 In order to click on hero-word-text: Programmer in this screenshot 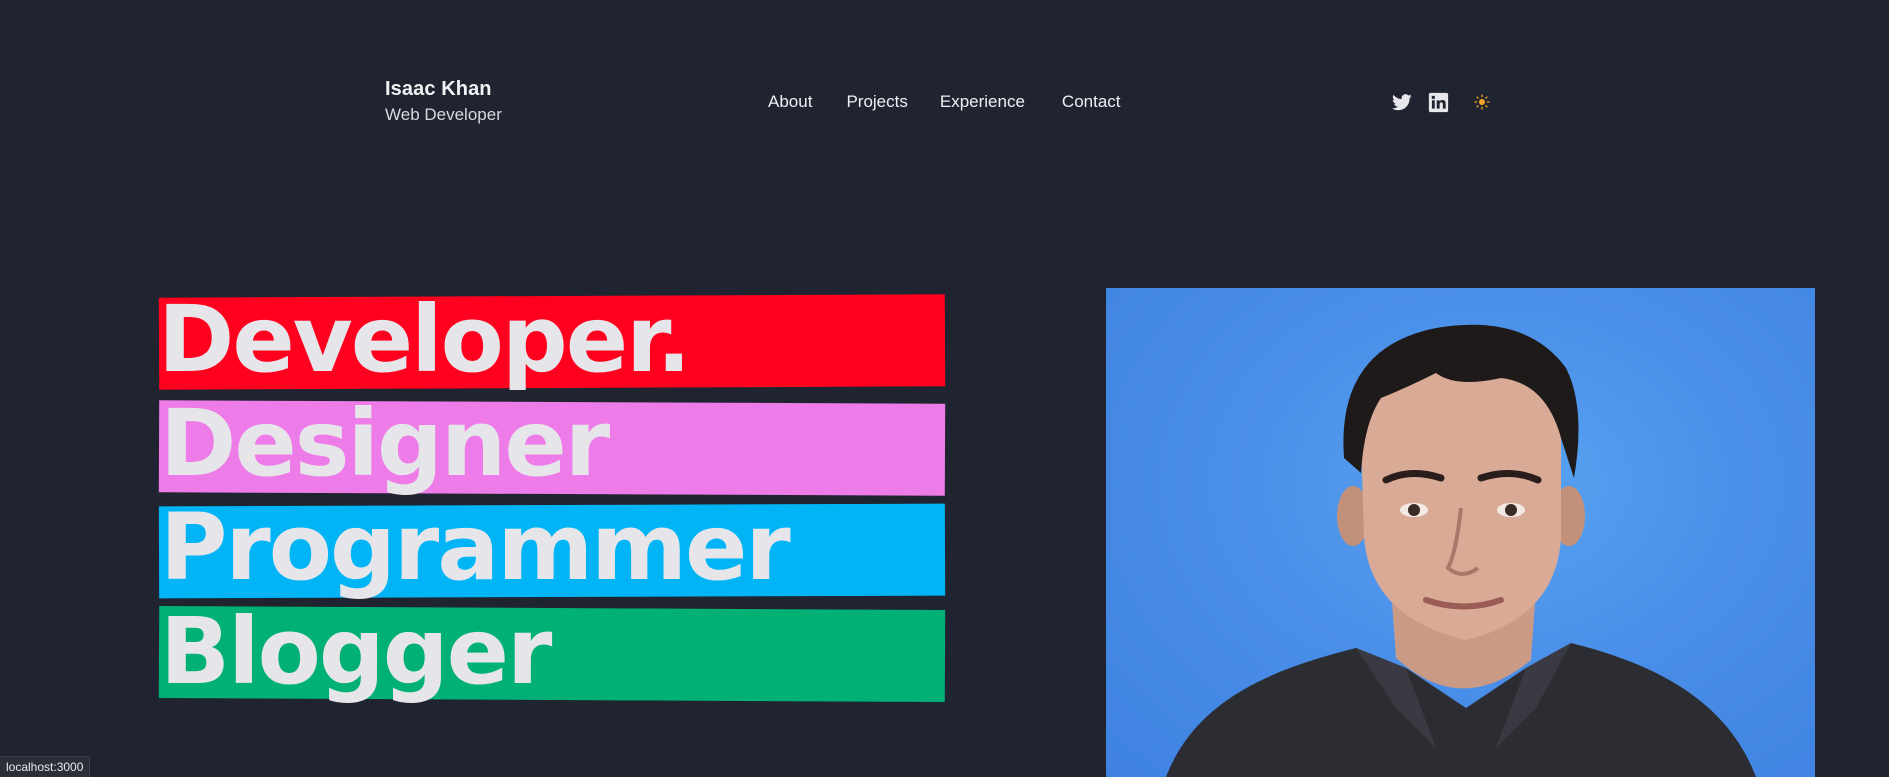, I will do `click(475, 547)`.